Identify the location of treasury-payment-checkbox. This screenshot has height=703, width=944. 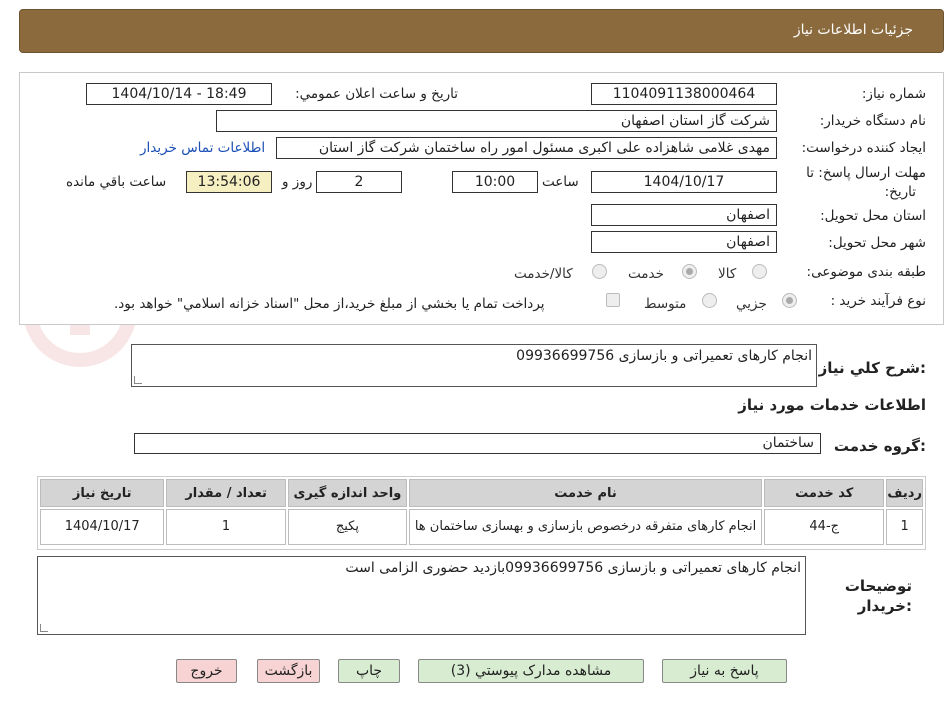
(613, 300).